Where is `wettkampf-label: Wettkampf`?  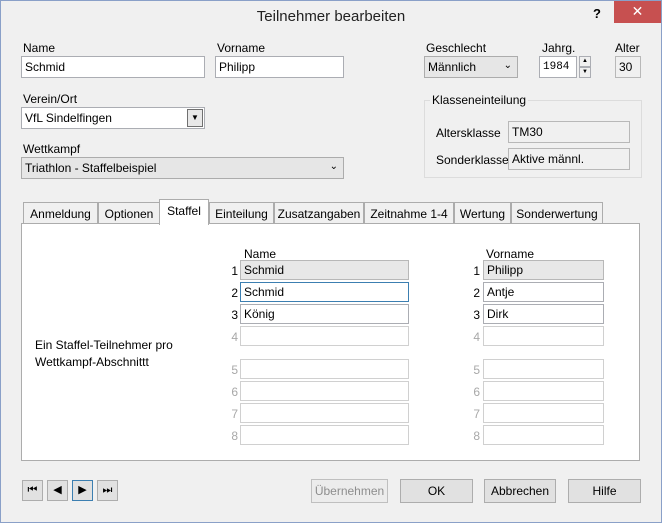 wettkampf-label: Wettkampf is located at coordinates (52, 149).